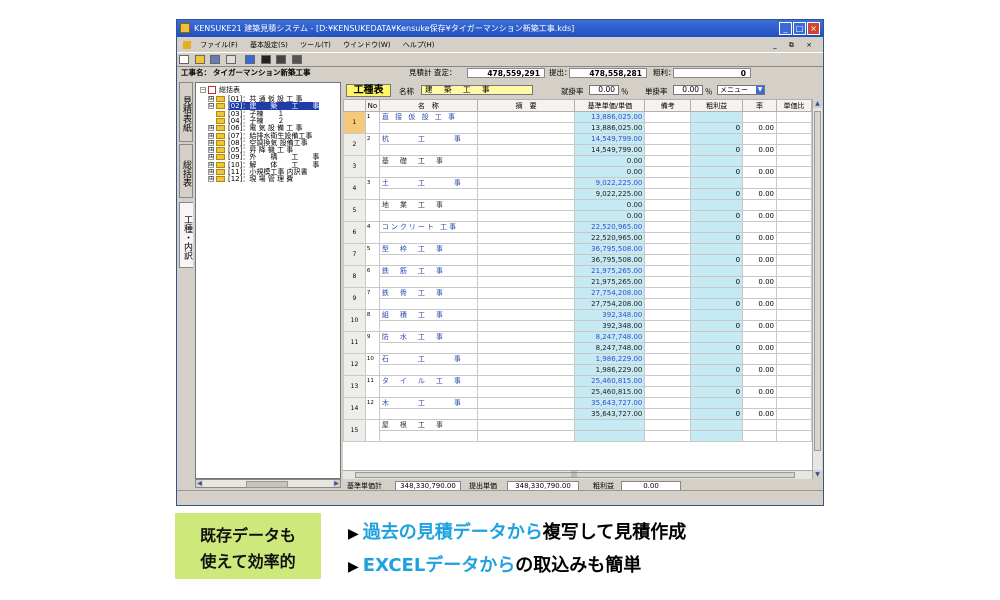 The height and width of the screenshot is (600, 1000). What do you see at coordinates (817, 289) in the screenshot?
I see `grid-vertical-scrollbar: ▲ ▼` at bounding box center [817, 289].